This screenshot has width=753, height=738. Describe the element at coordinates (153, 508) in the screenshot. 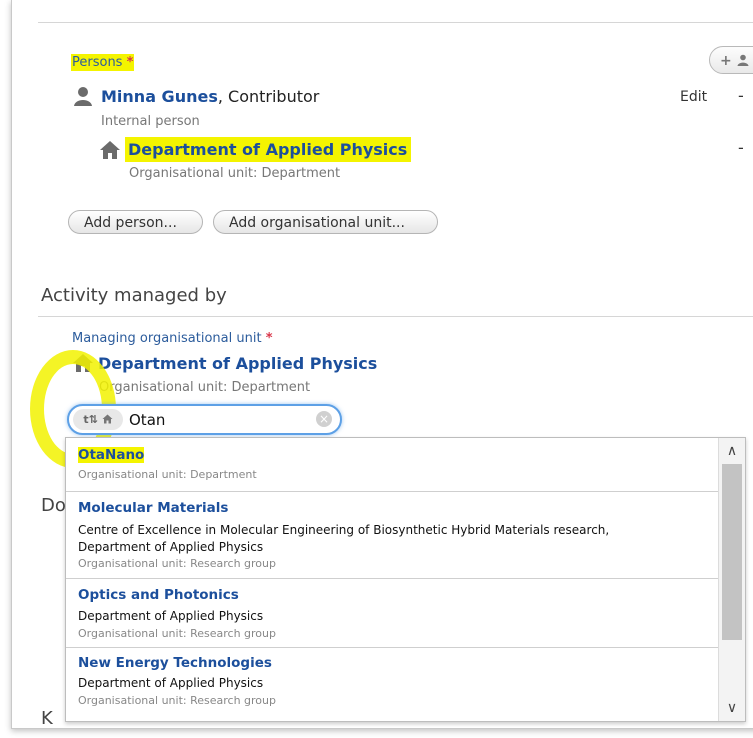

I see `result-title: Molecular Materials` at that location.